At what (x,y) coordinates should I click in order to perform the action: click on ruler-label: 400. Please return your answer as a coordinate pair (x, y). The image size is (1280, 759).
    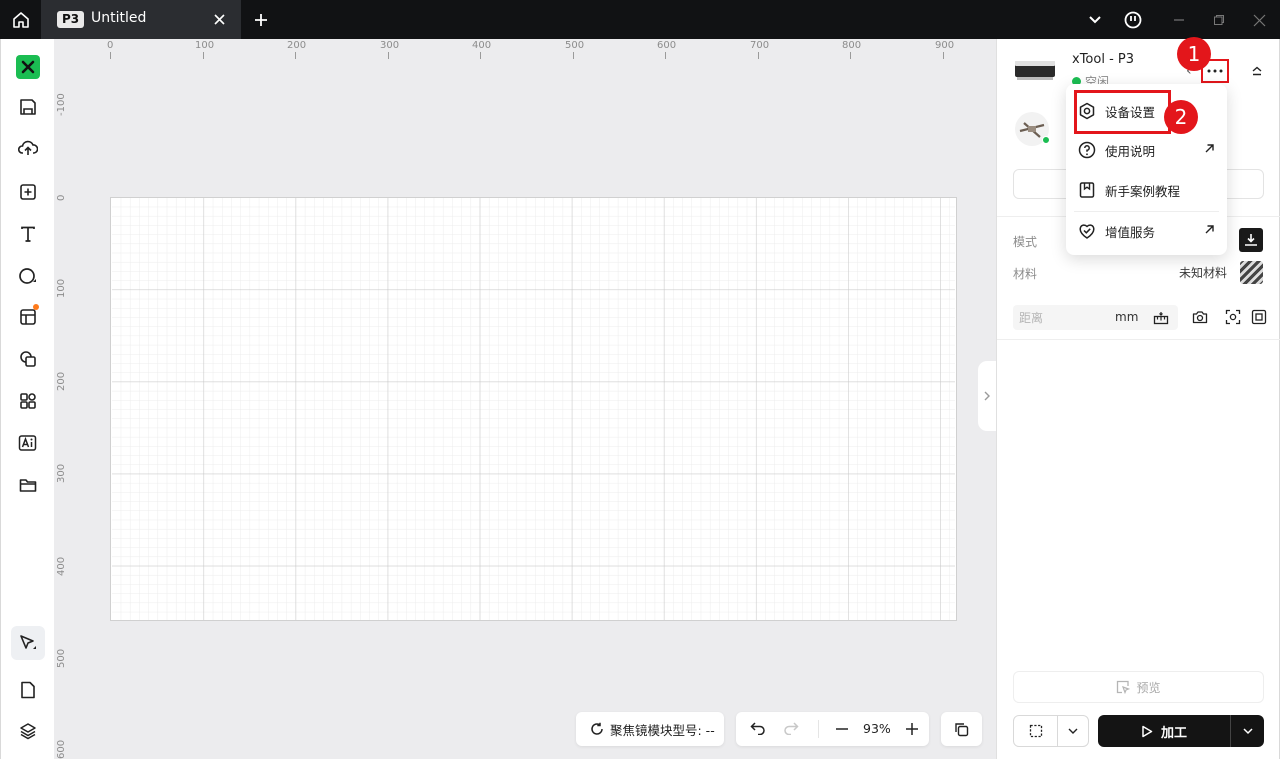
    Looking at the image, I should click on (61, 566).